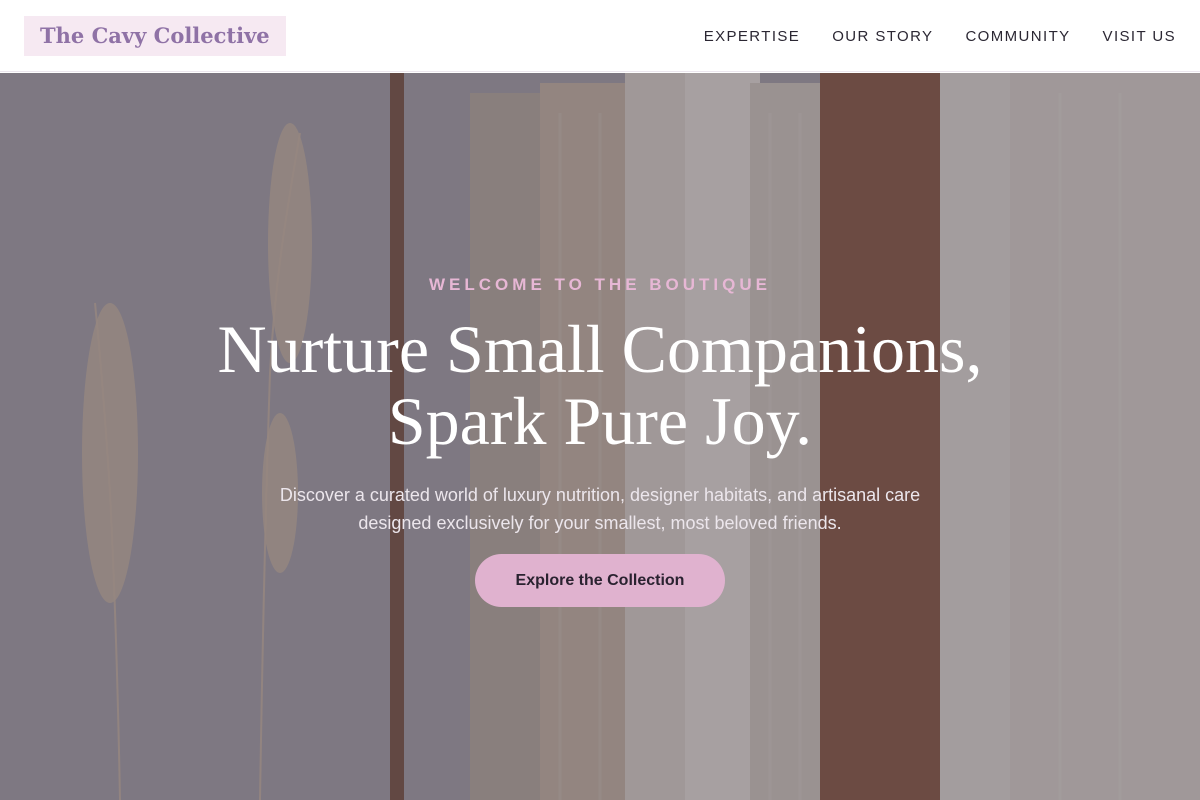 This screenshot has width=1200, height=800. What do you see at coordinates (600, 580) in the screenshot?
I see `explore-collection-button: Explore the Collection` at bounding box center [600, 580].